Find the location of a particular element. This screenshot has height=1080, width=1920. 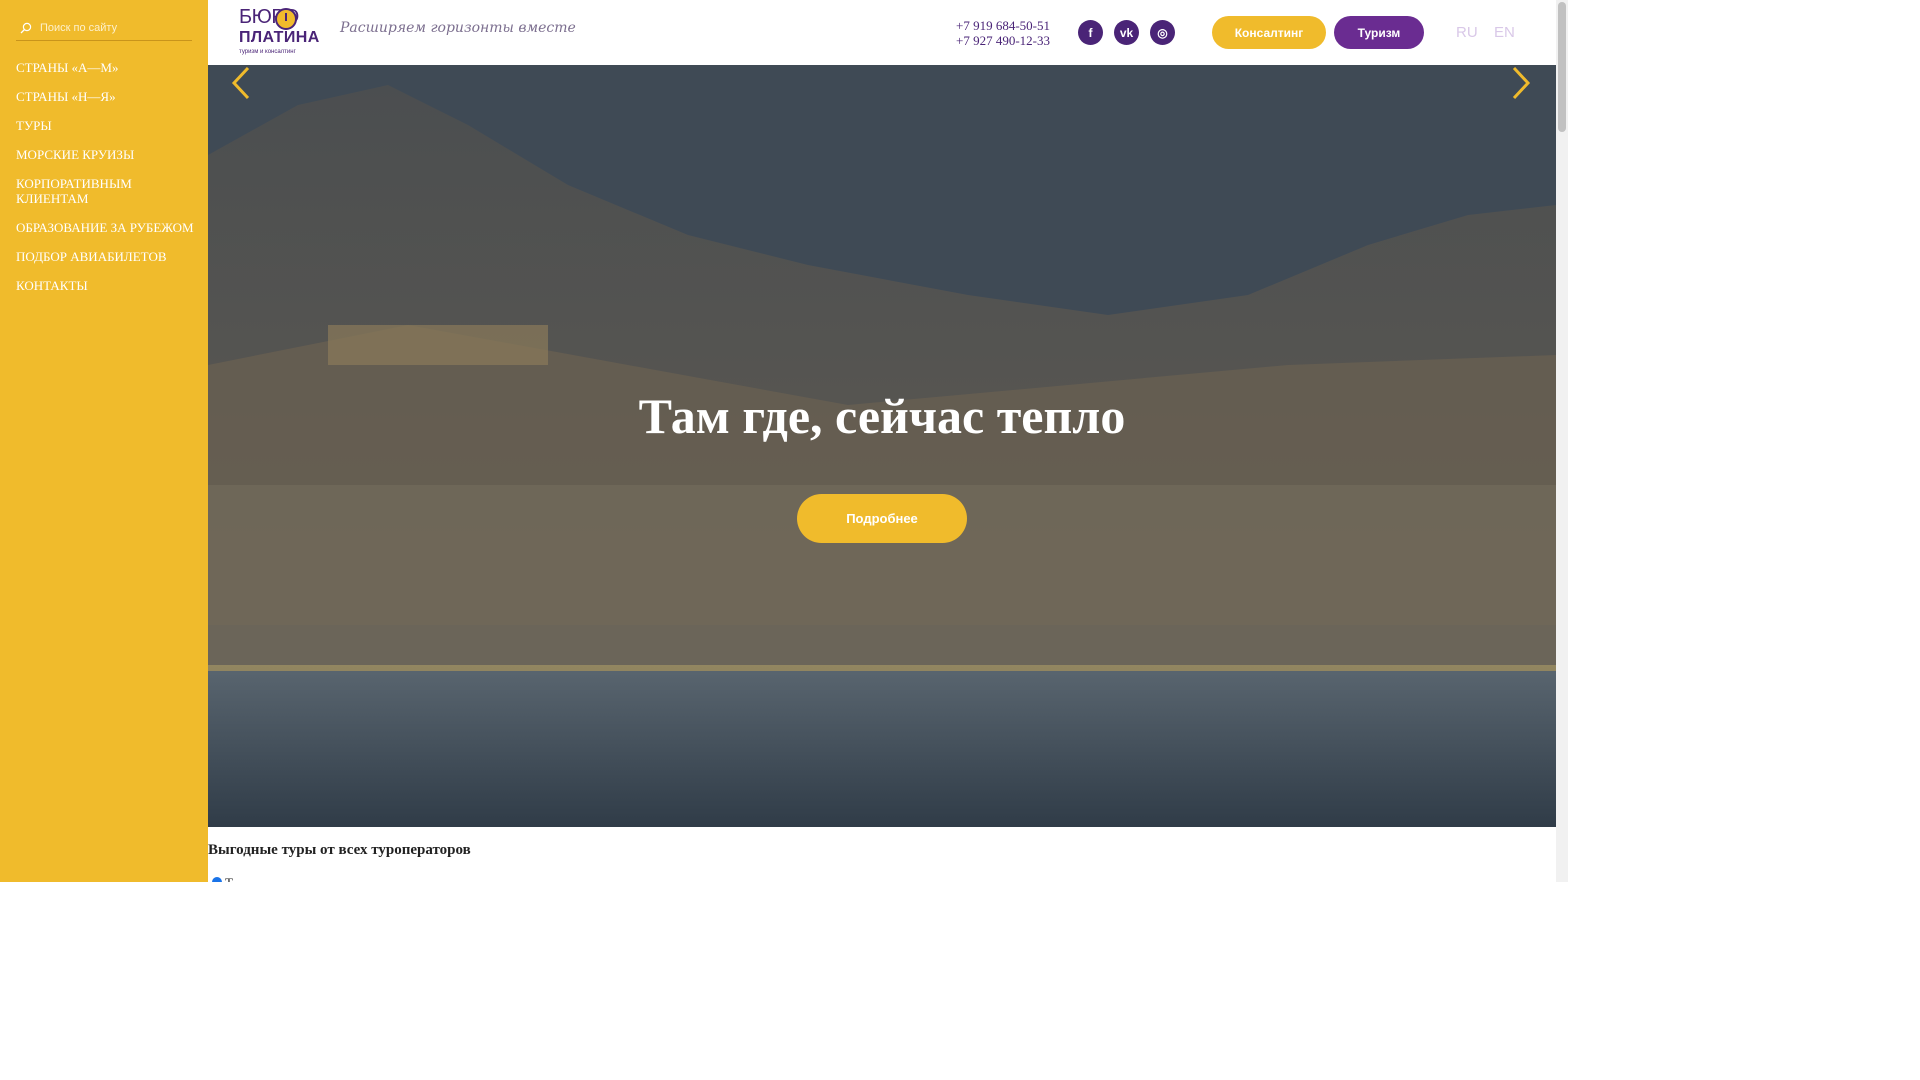

scrollbar-thumb is located at coordinates (1562, 67).